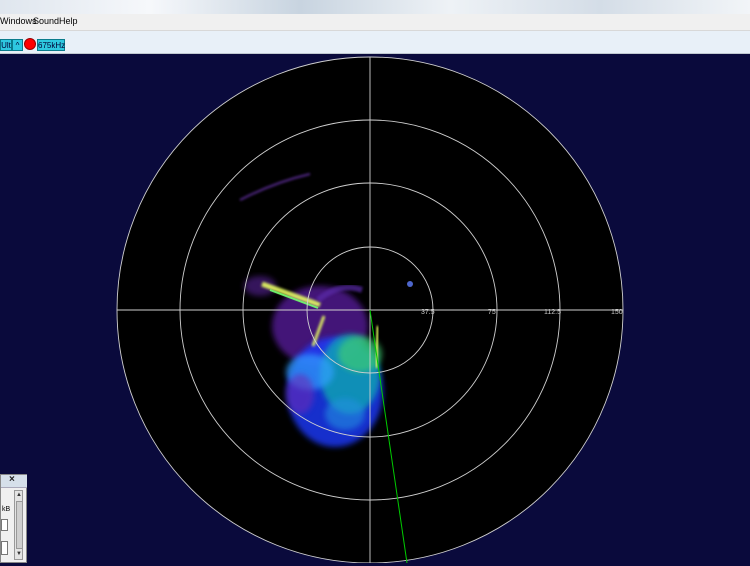  I want to click on toolbar: Ult ^ 675kHz, so click(375, 42).